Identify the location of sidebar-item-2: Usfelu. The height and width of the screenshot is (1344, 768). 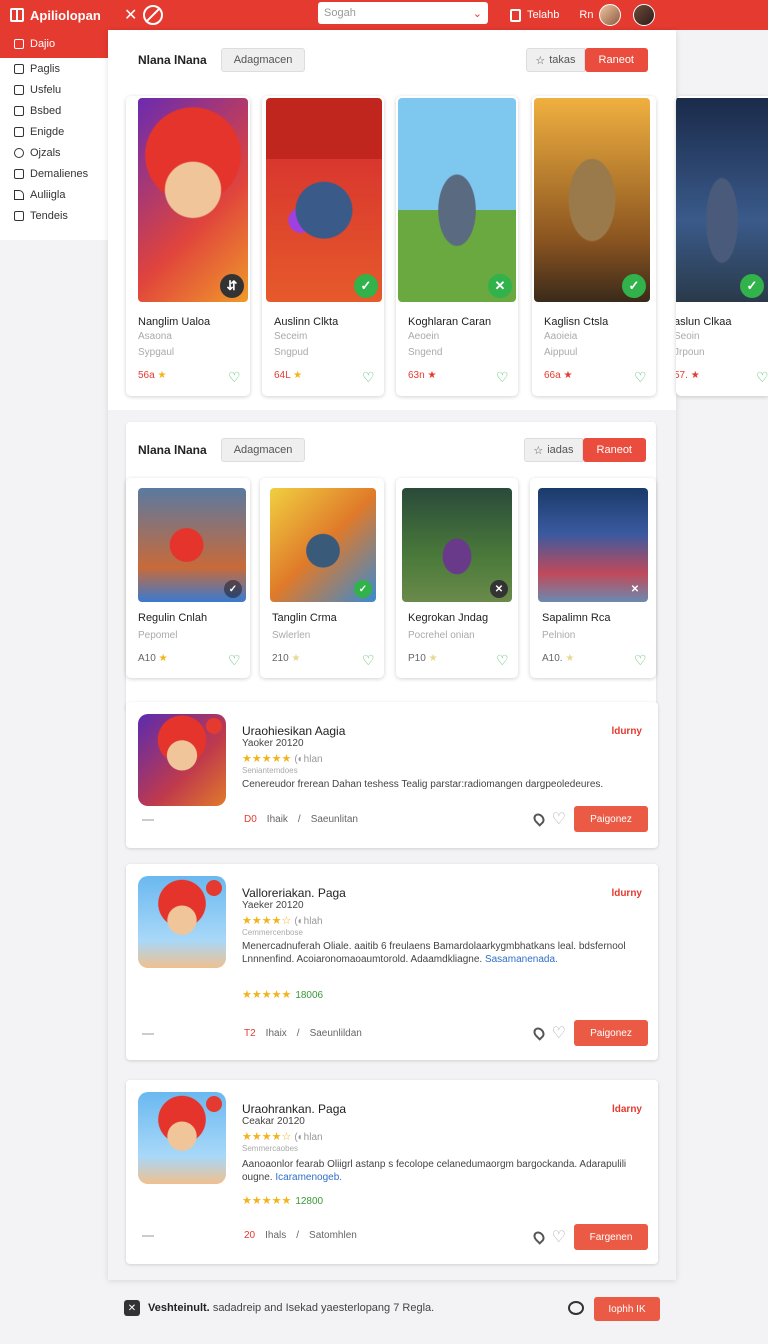
(54, 89).